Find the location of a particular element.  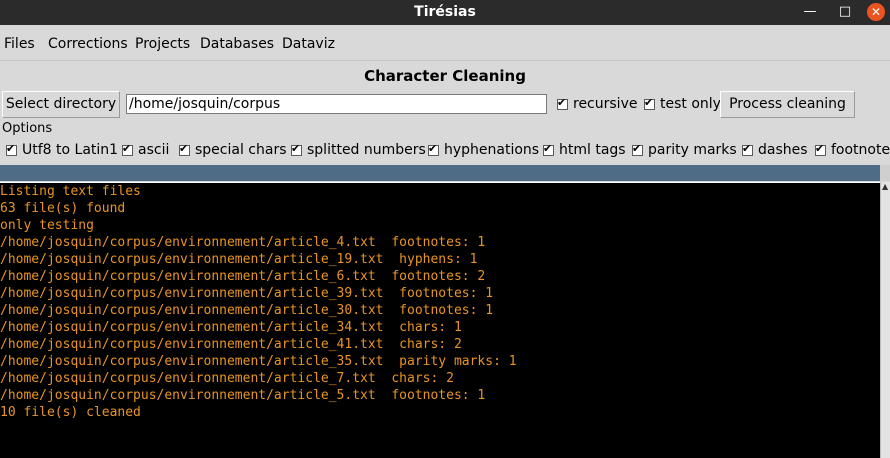

option-footnotes: footnotes is located at coordinates (852, 150).